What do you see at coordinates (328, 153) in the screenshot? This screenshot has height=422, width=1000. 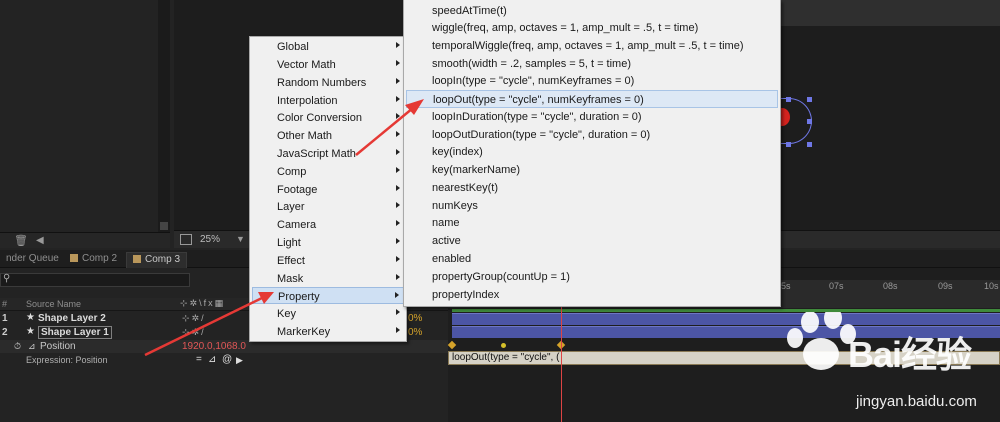 I see `menu-item-javascript-math: JavaScript Math` at bounding box center [328, 153].